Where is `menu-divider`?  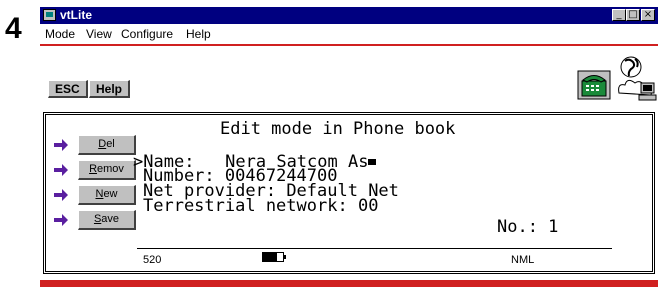
menu-divider is located at coordinates (349, 45).